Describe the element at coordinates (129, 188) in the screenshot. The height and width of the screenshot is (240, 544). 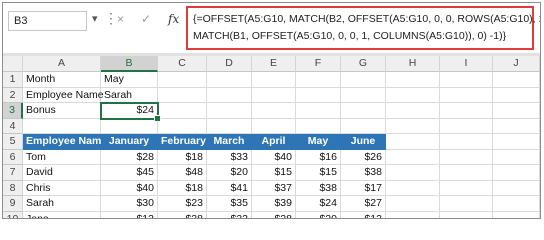
I see `bonus-cell: $40` at that location.